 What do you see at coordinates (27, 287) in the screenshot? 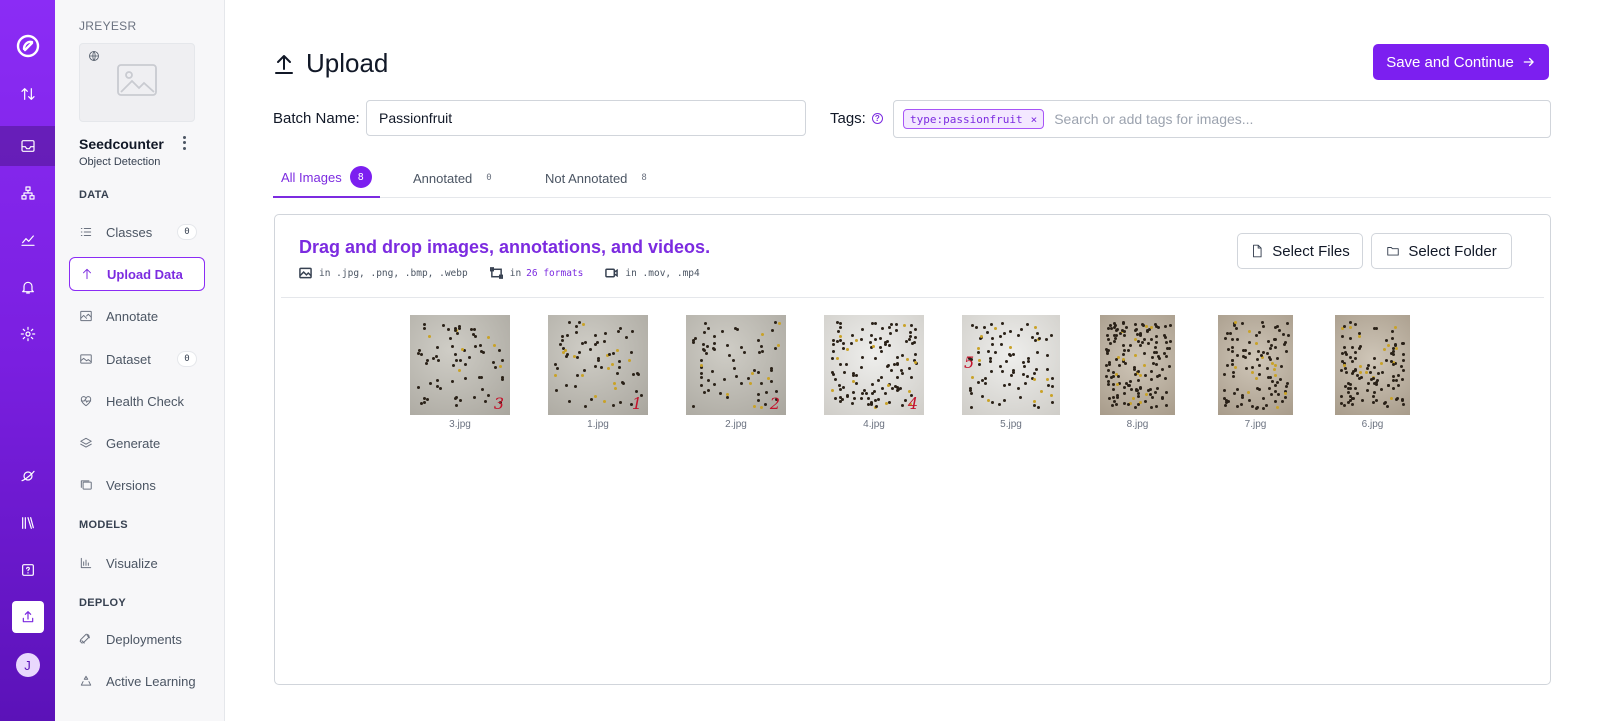
I see `bell-icon` at bounding box center [27, 287].